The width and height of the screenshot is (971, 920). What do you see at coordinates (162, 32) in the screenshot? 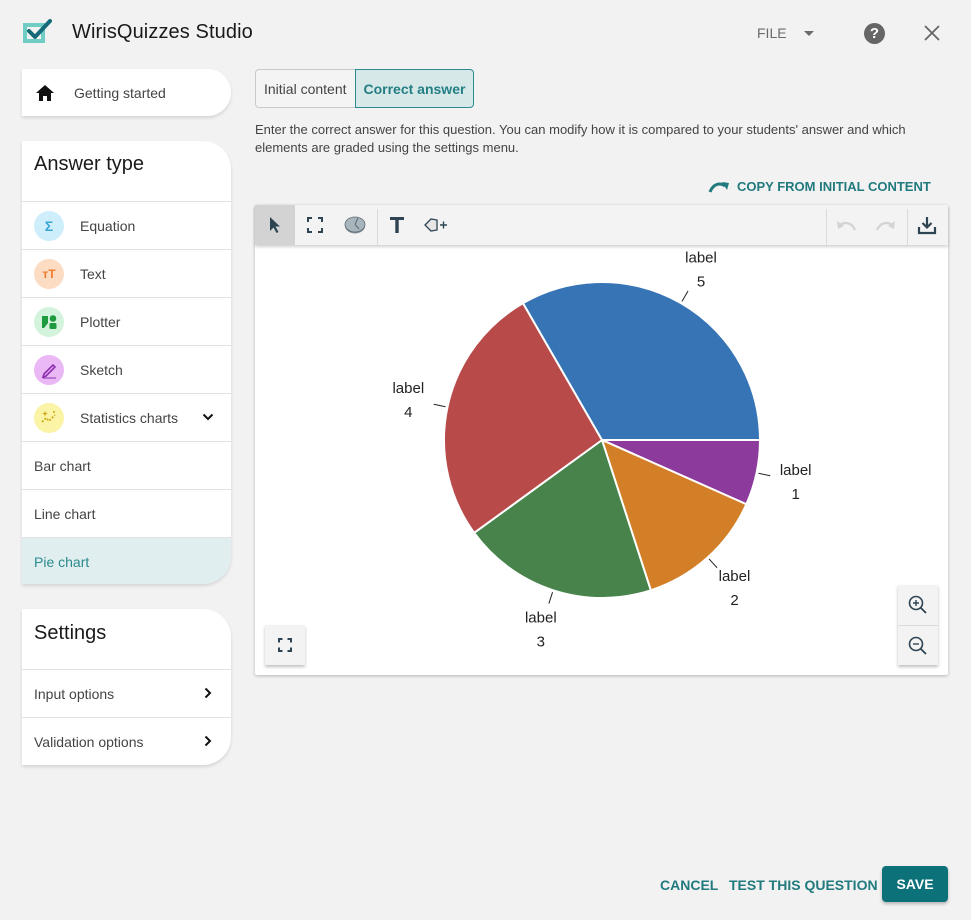
I see `app-title: WirisQuizzes Studio` at bounding box center [162, 32].